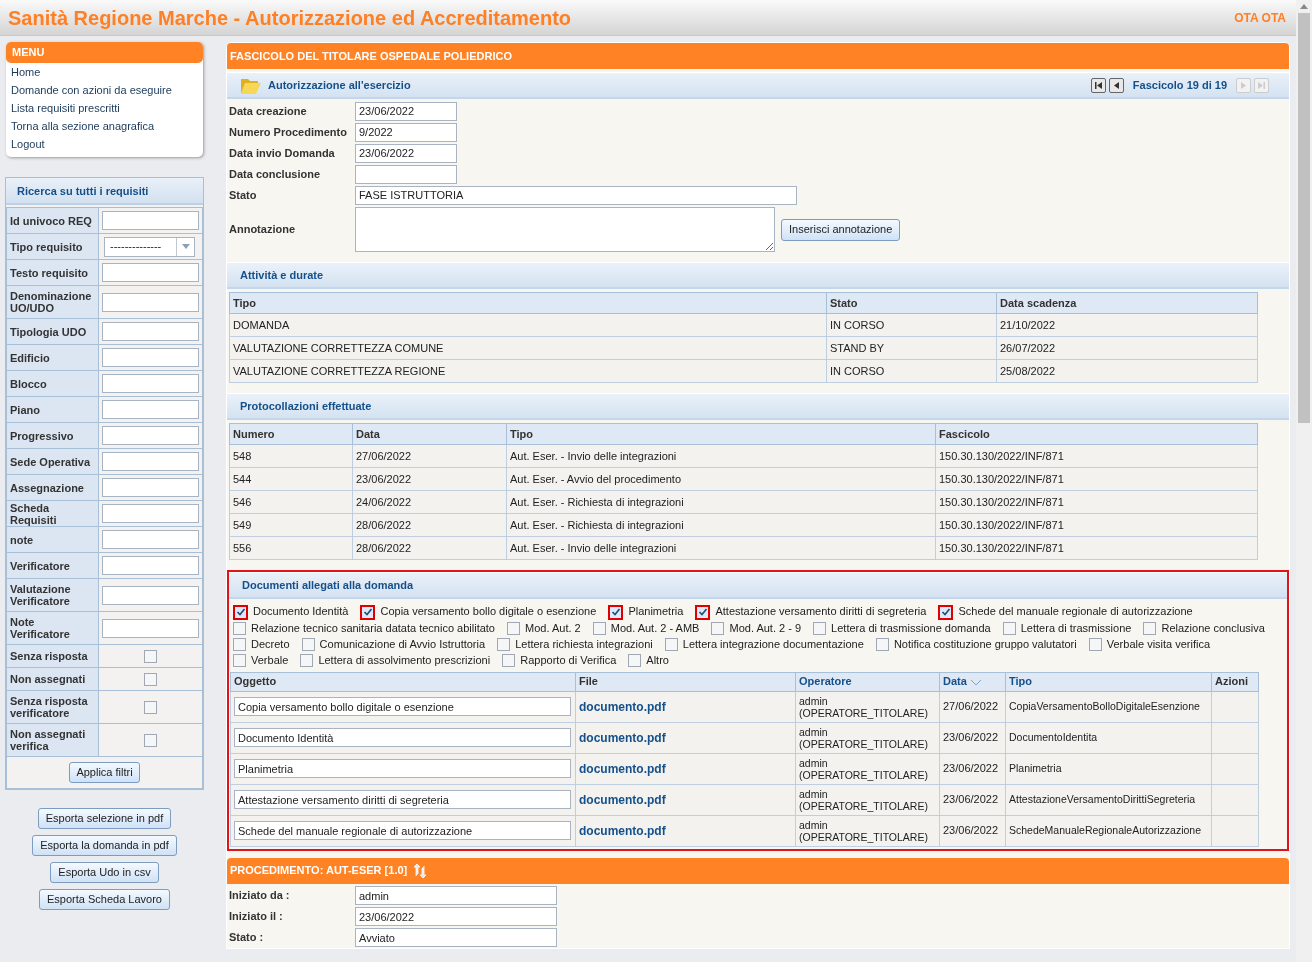 Image resolution: width=1312 pixels, height=962 pixels. I want to click on checkbox-label: Comunicazione di Avvio Istruttoria, so click(402, 643).